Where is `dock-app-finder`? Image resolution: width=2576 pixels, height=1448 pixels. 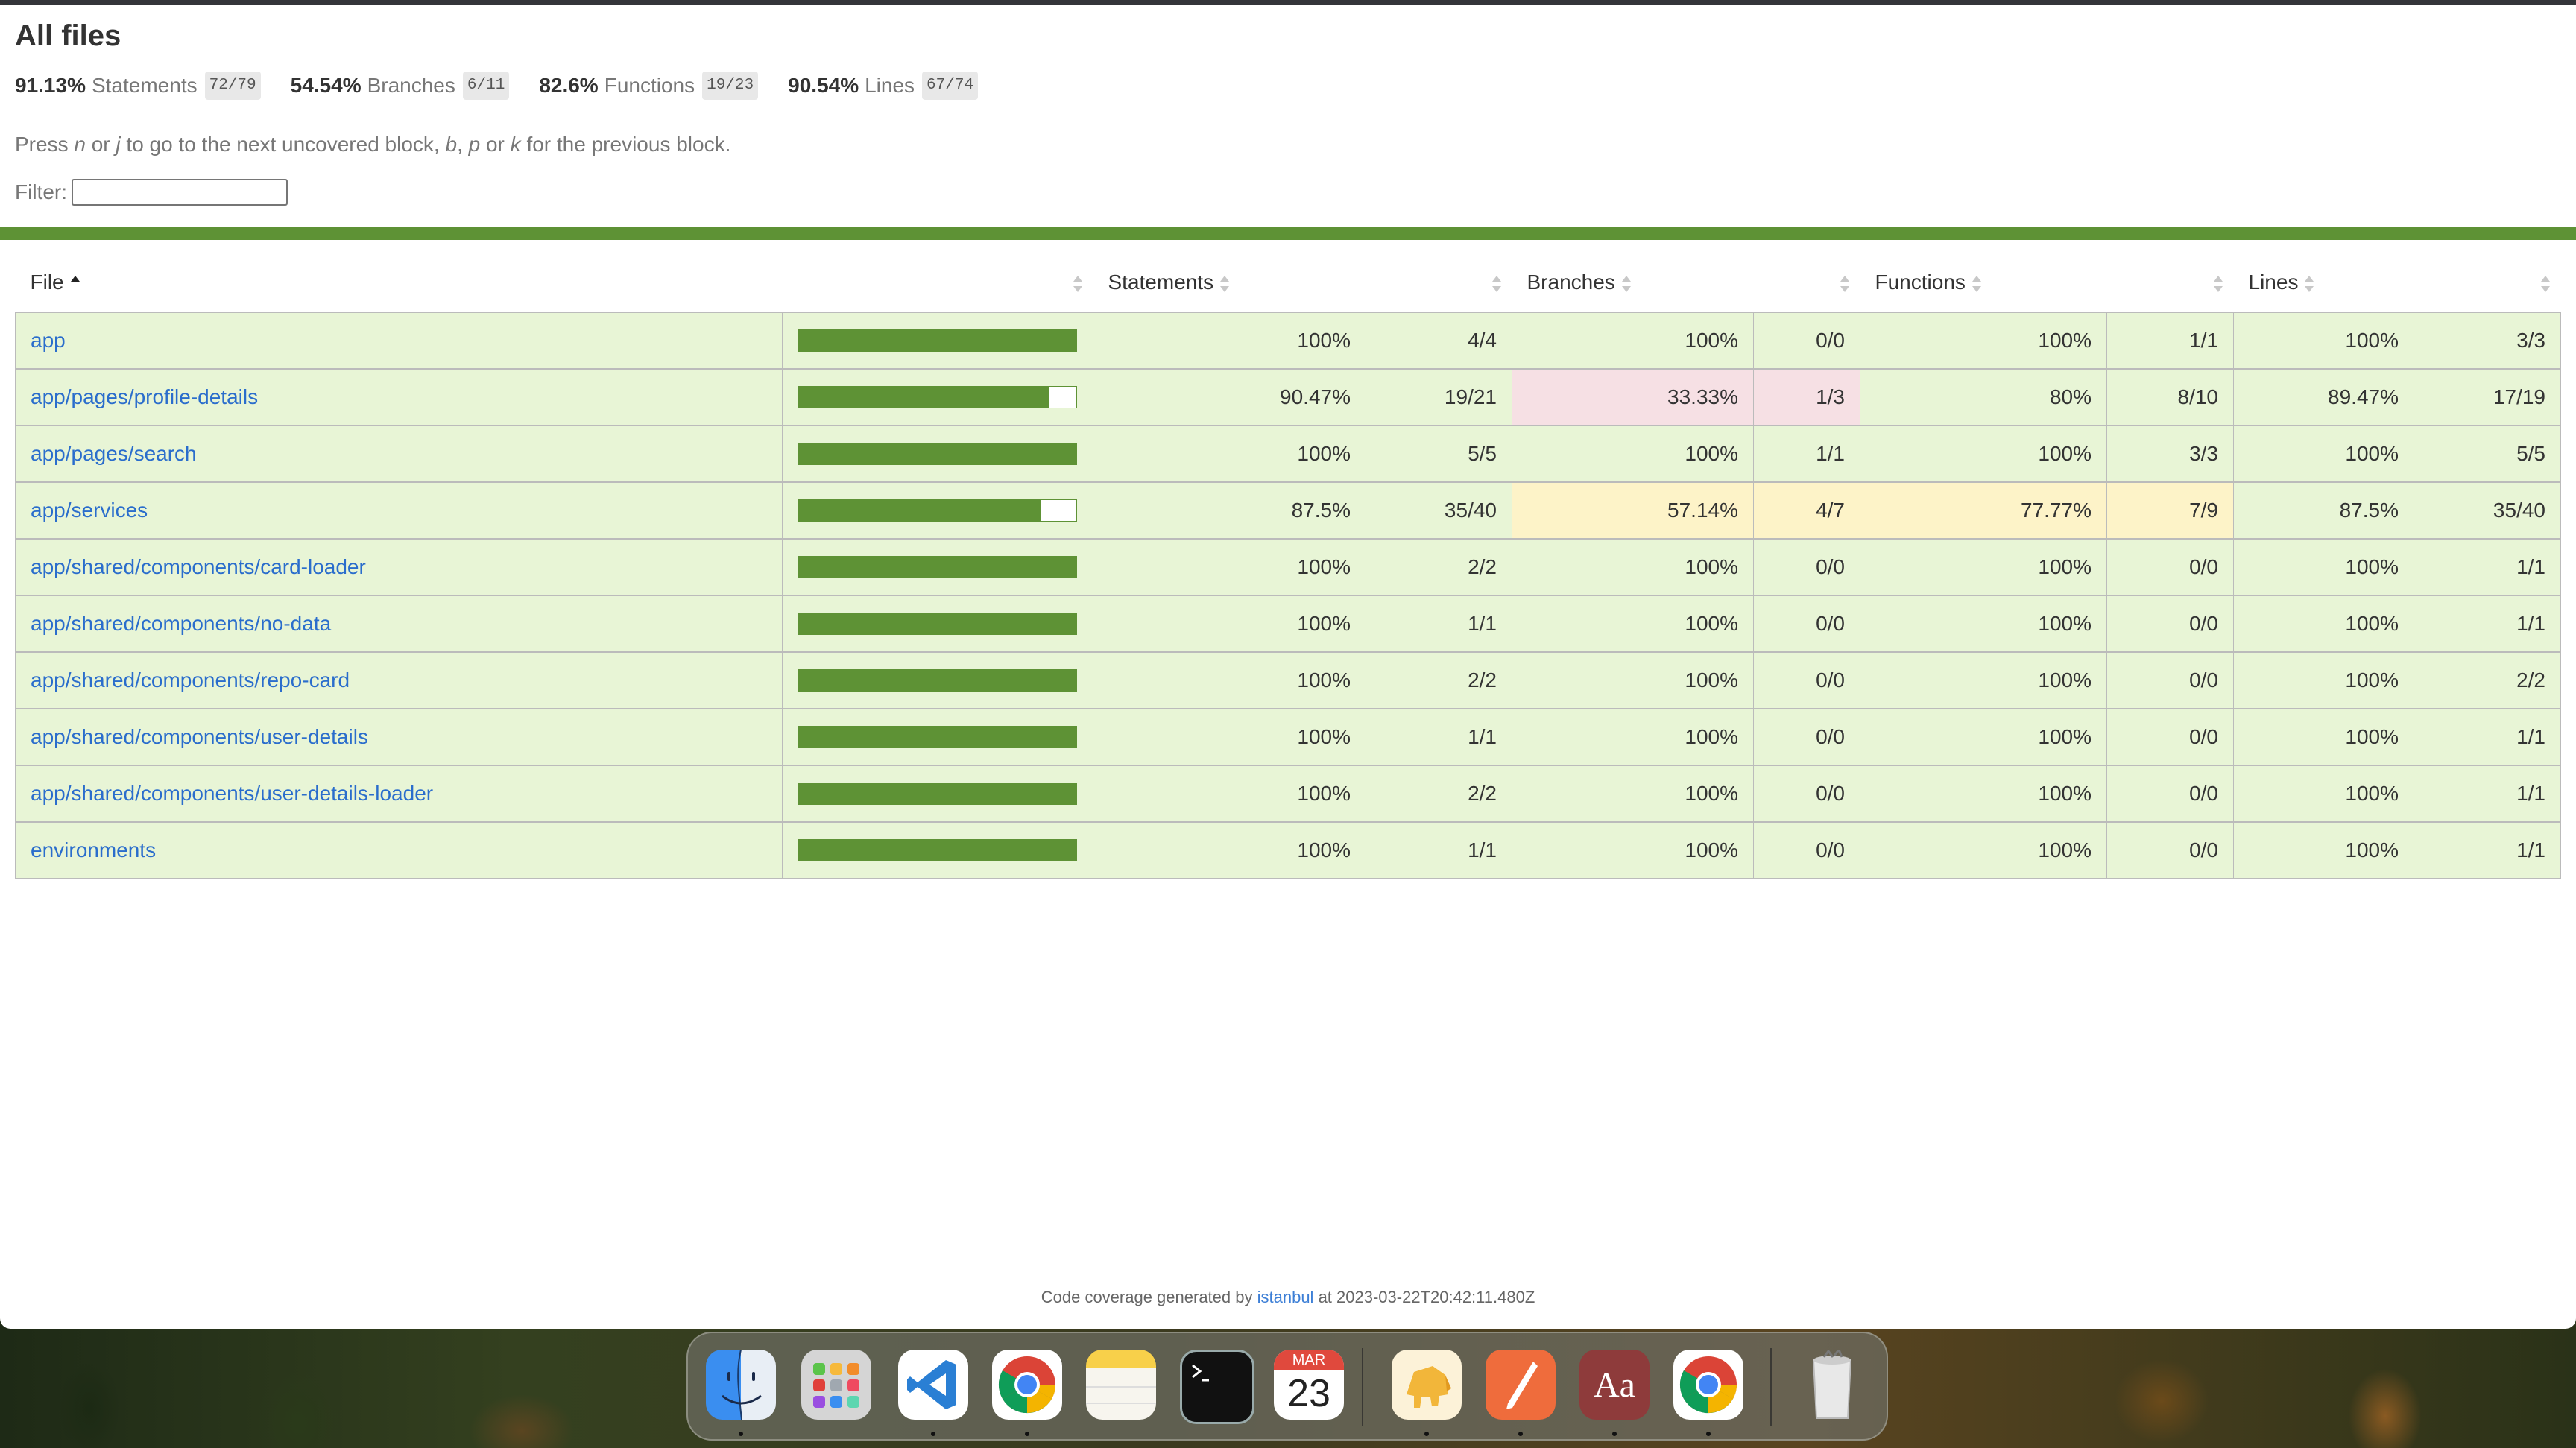
dock-app-finder is located at coordinates (741, 1385).